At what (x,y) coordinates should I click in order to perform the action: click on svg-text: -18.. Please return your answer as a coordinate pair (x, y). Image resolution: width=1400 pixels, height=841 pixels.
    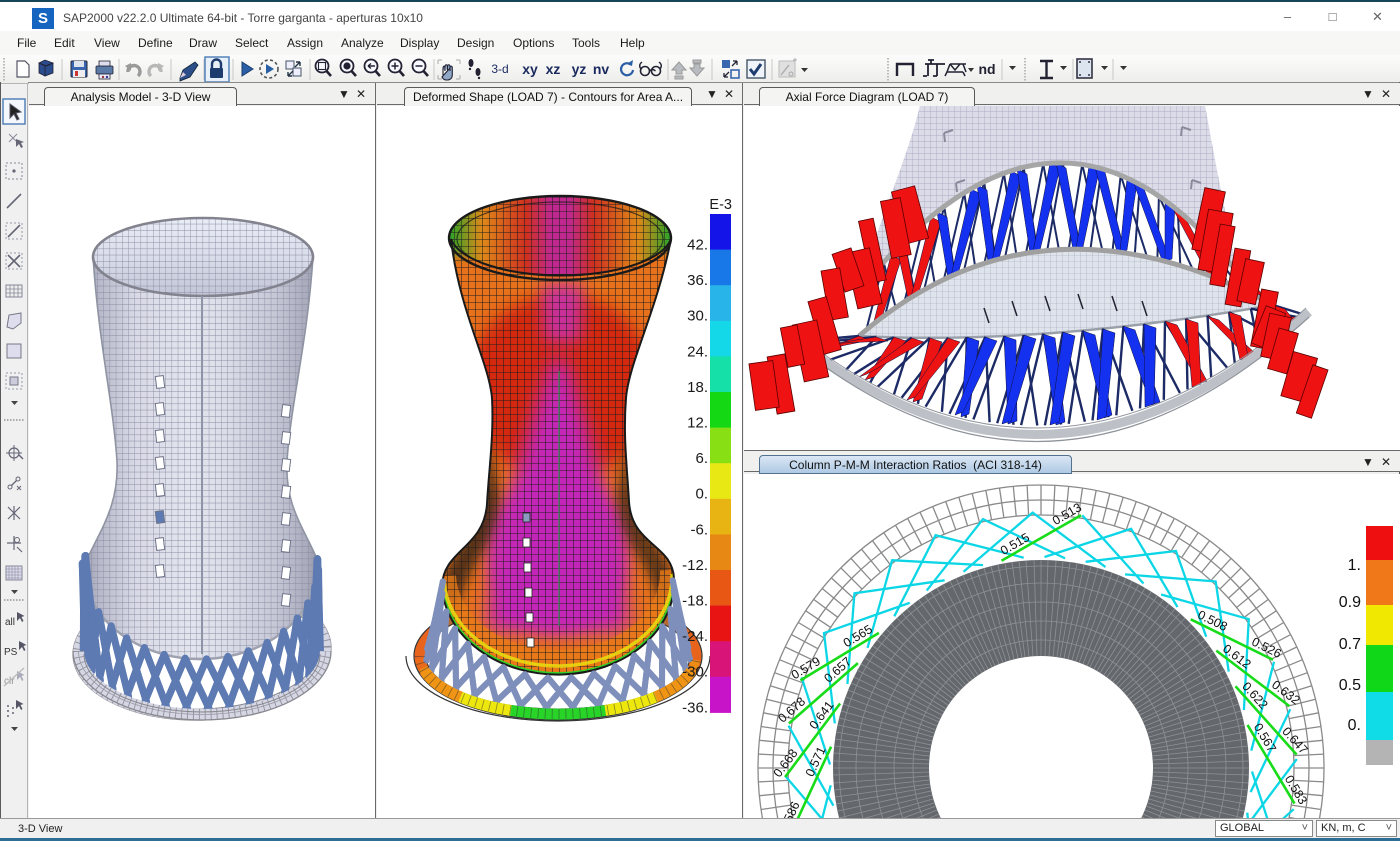
    Looking at the image, I should click on (695, 601).